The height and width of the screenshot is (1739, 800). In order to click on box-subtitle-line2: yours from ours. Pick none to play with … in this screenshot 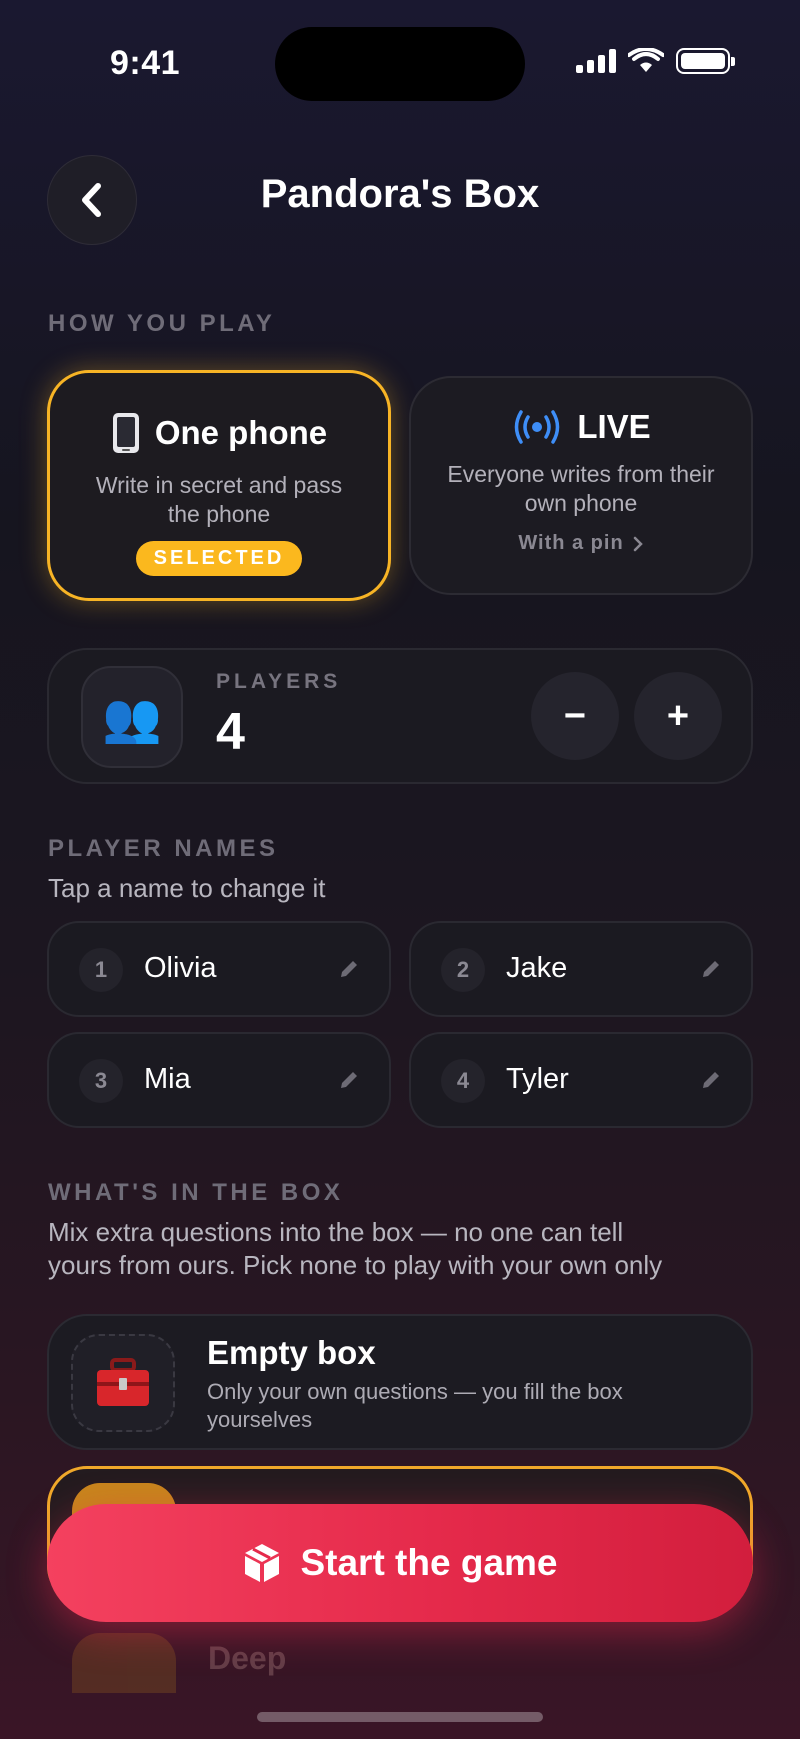, I will do `click(355, 1265)`.